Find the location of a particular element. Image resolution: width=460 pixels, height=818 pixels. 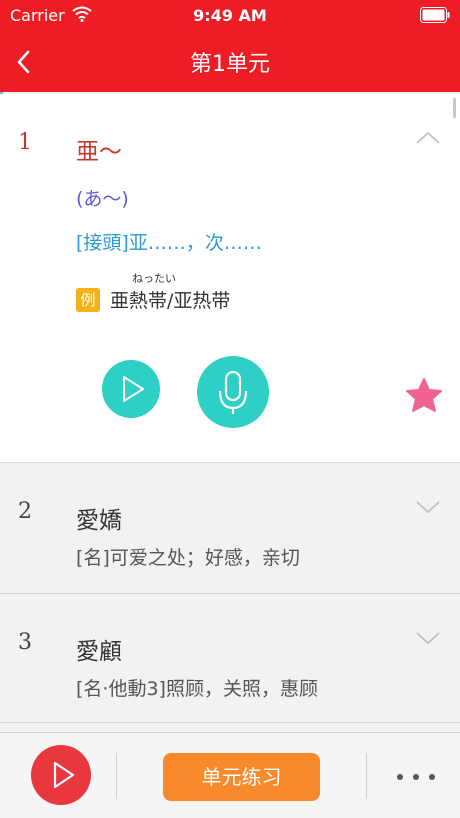

more-options-icon is located at coordinates (416, 777).